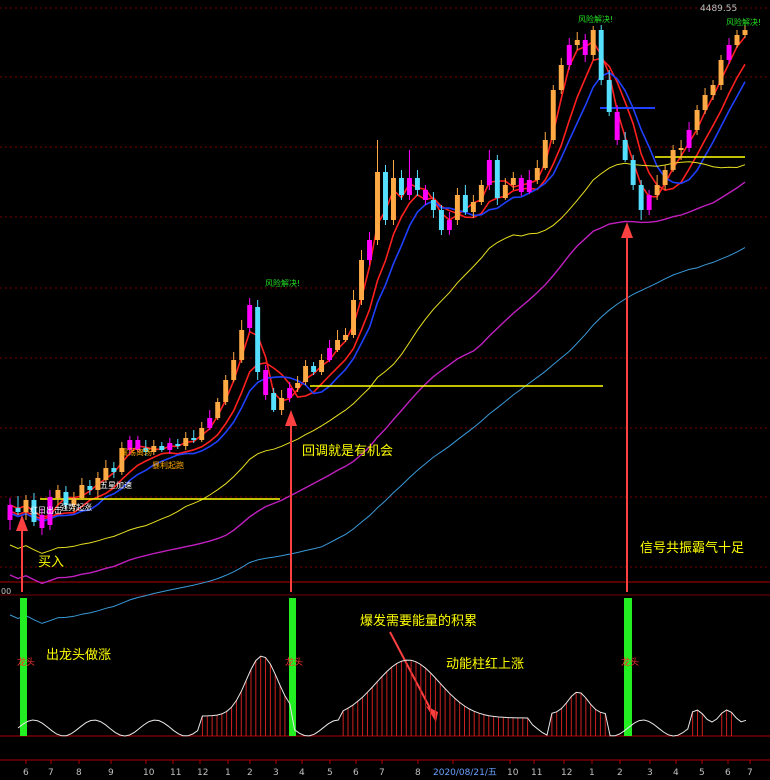 This screenshot has width=770, height=780. What do you see at coordinates (168, 465) in the screenshot?
I see `small-label-4: 暴利起跑` at bounding box center [168, 465].